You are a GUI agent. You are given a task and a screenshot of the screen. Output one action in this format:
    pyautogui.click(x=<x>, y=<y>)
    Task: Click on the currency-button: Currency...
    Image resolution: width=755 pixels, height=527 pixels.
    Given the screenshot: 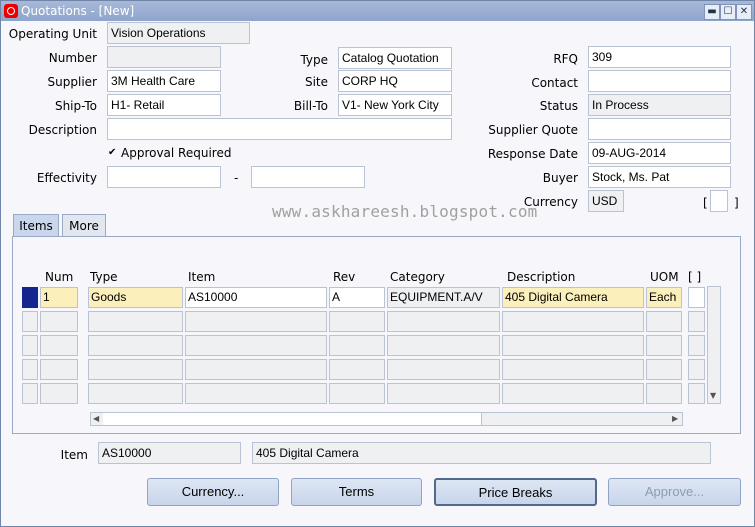 What is the action you would take?
    pyautogui.click(x=213, y=492)
    